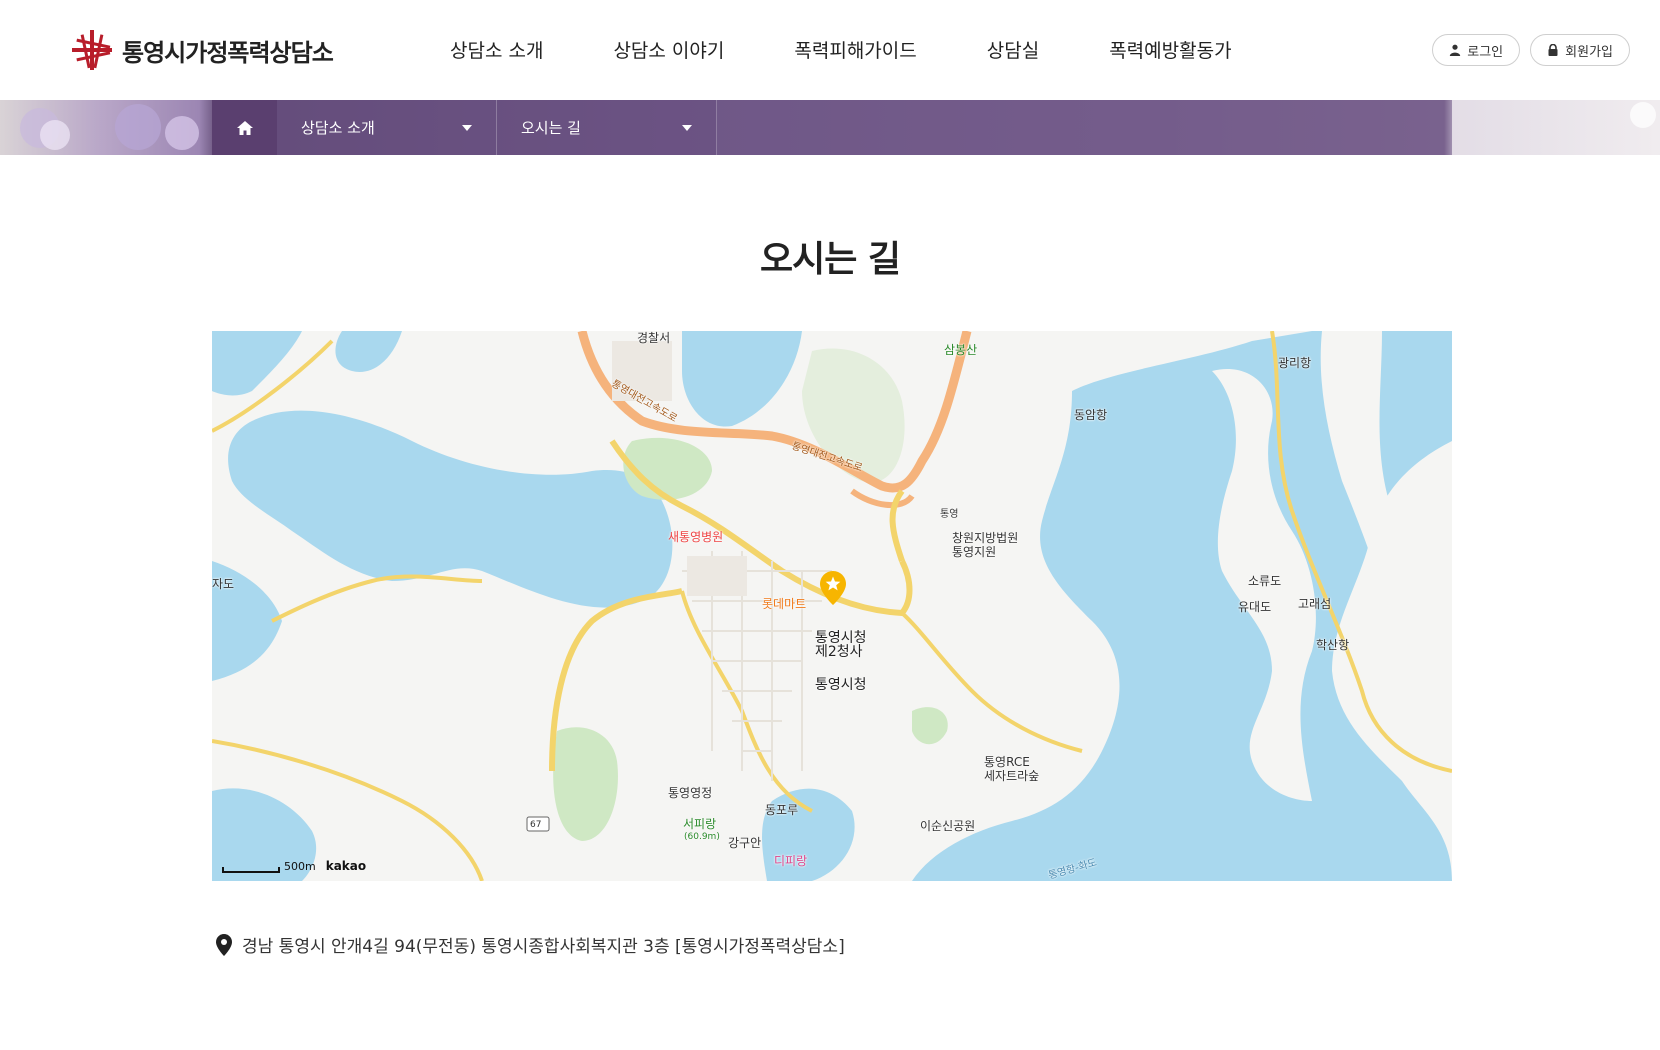  I want to click on caritas-logo-icon, so click(92, 50).